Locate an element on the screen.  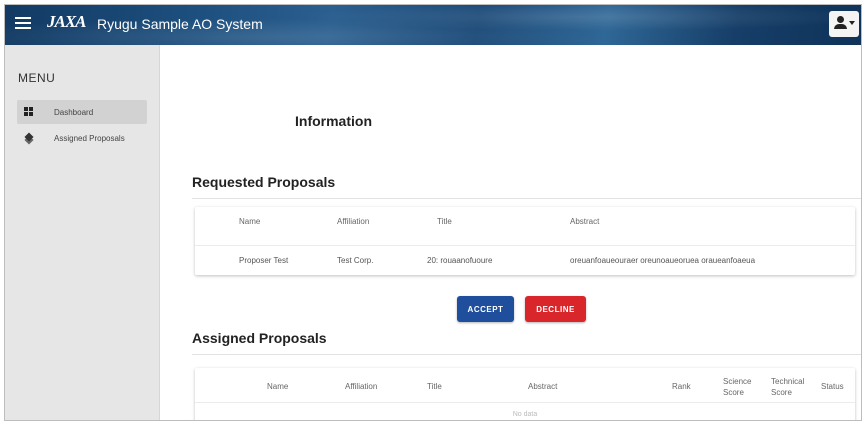
cell-title: 20: rouaanofuoure is located at coordinates (460, 260).